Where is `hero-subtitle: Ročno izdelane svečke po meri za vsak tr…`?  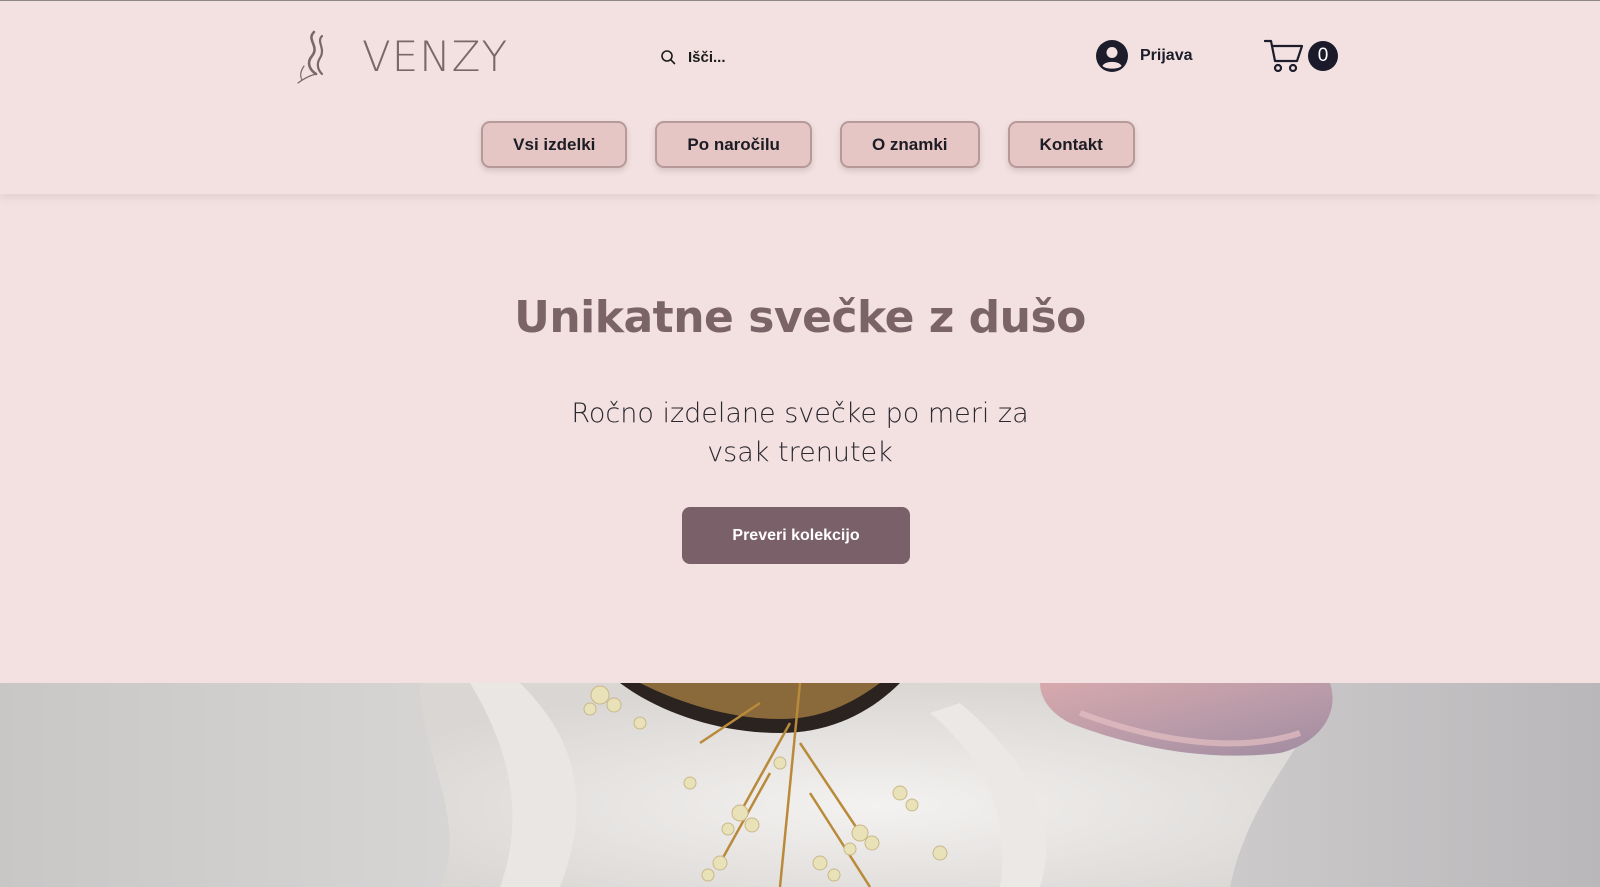
hero-subtitle: Ročno izdelane svečke po meri za vsak tr… is located at coordinates (800, 433).